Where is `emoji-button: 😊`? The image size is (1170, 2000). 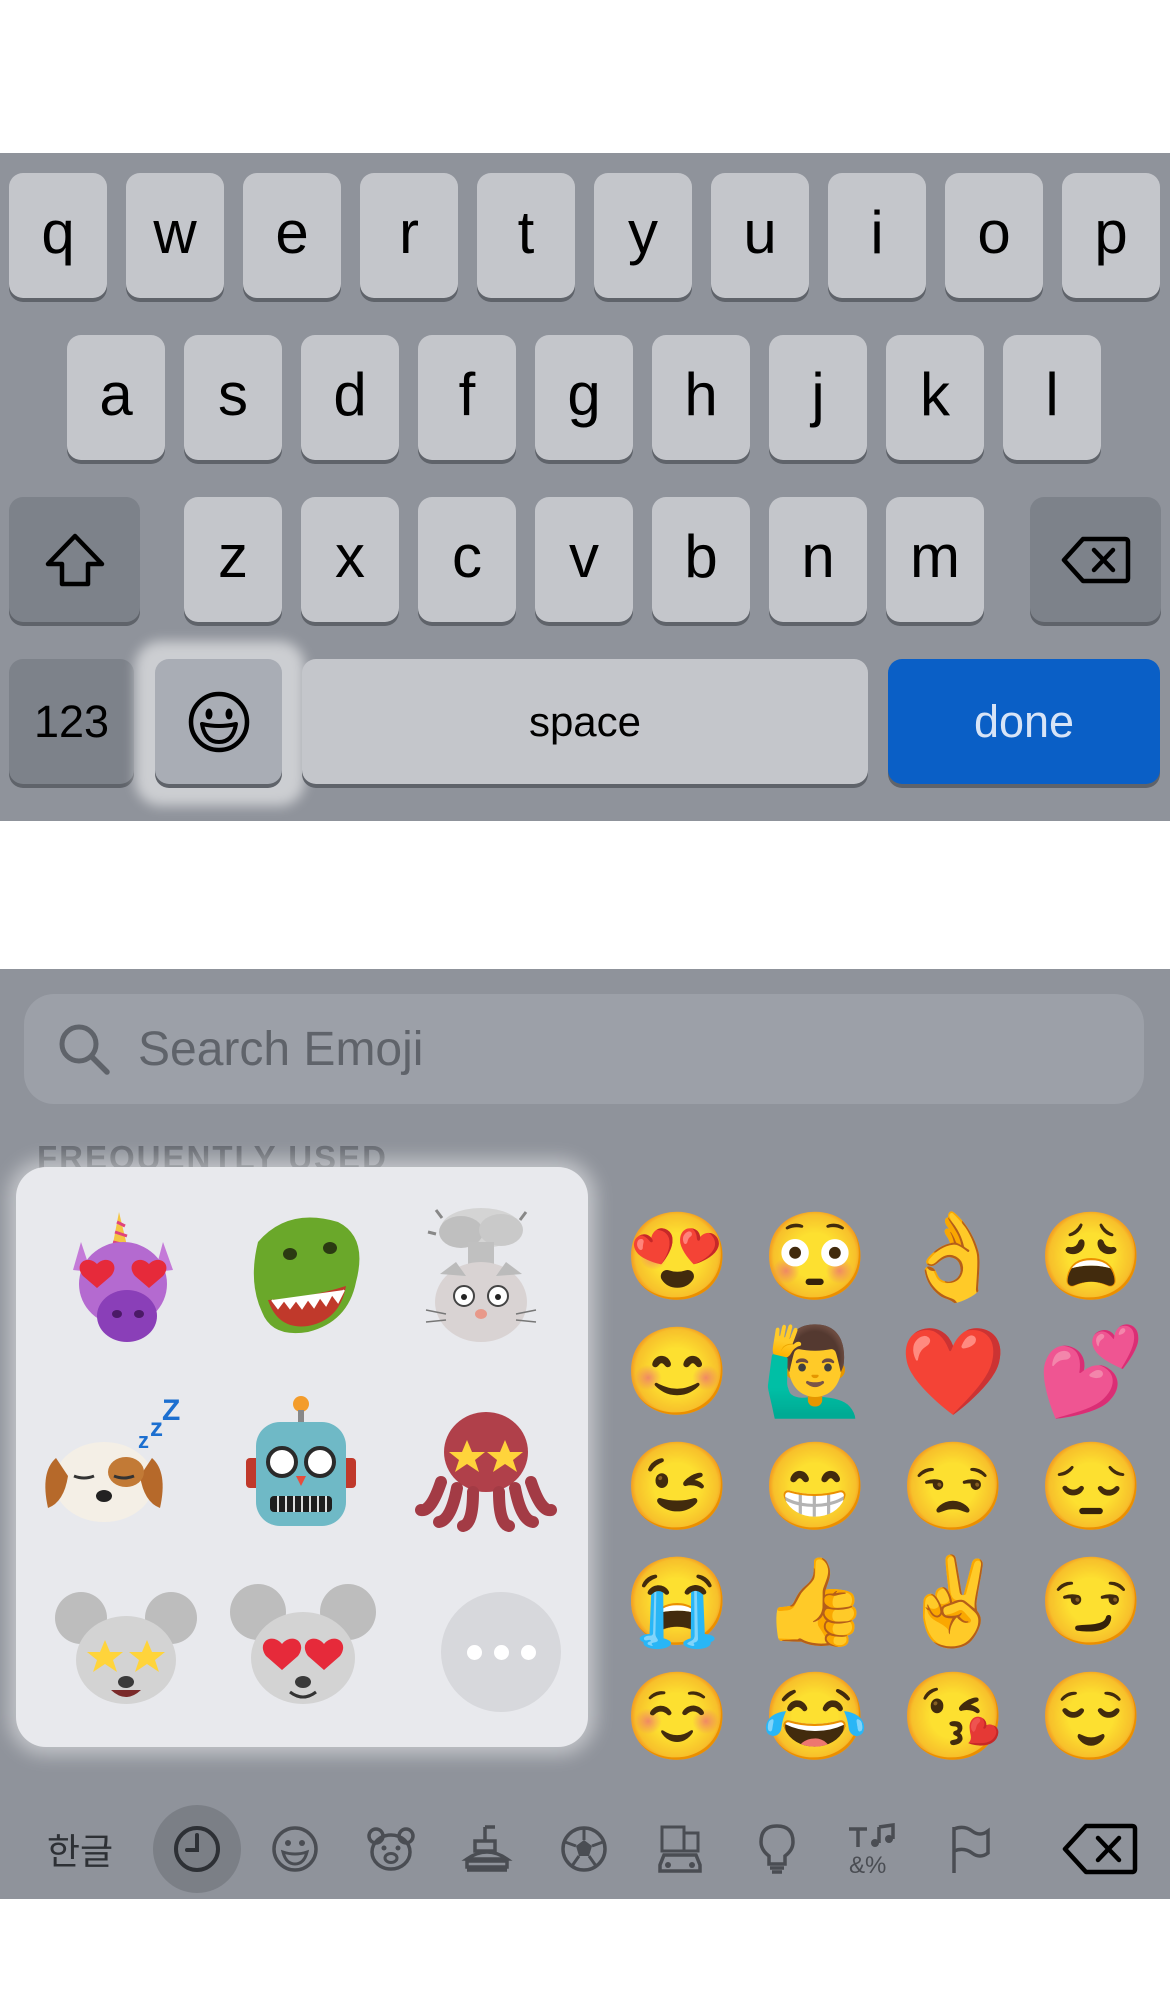
emoji-button: 😊 is located at coordinates (677, 1372).